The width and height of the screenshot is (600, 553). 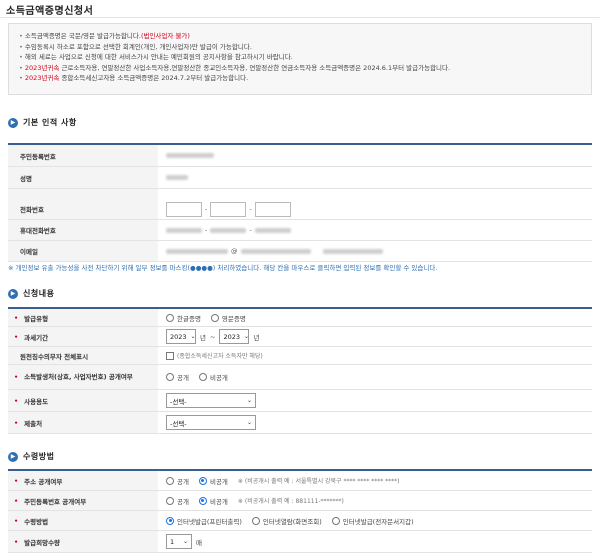 I want to click on purpose-select: -선택- ⌄, so click(x=211, y=400).